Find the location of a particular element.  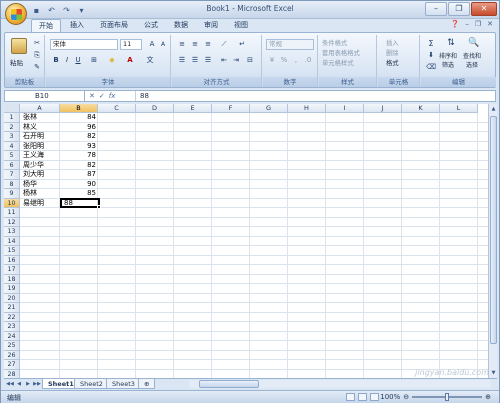

row-header: 8 is located at coordinates (12, 184).